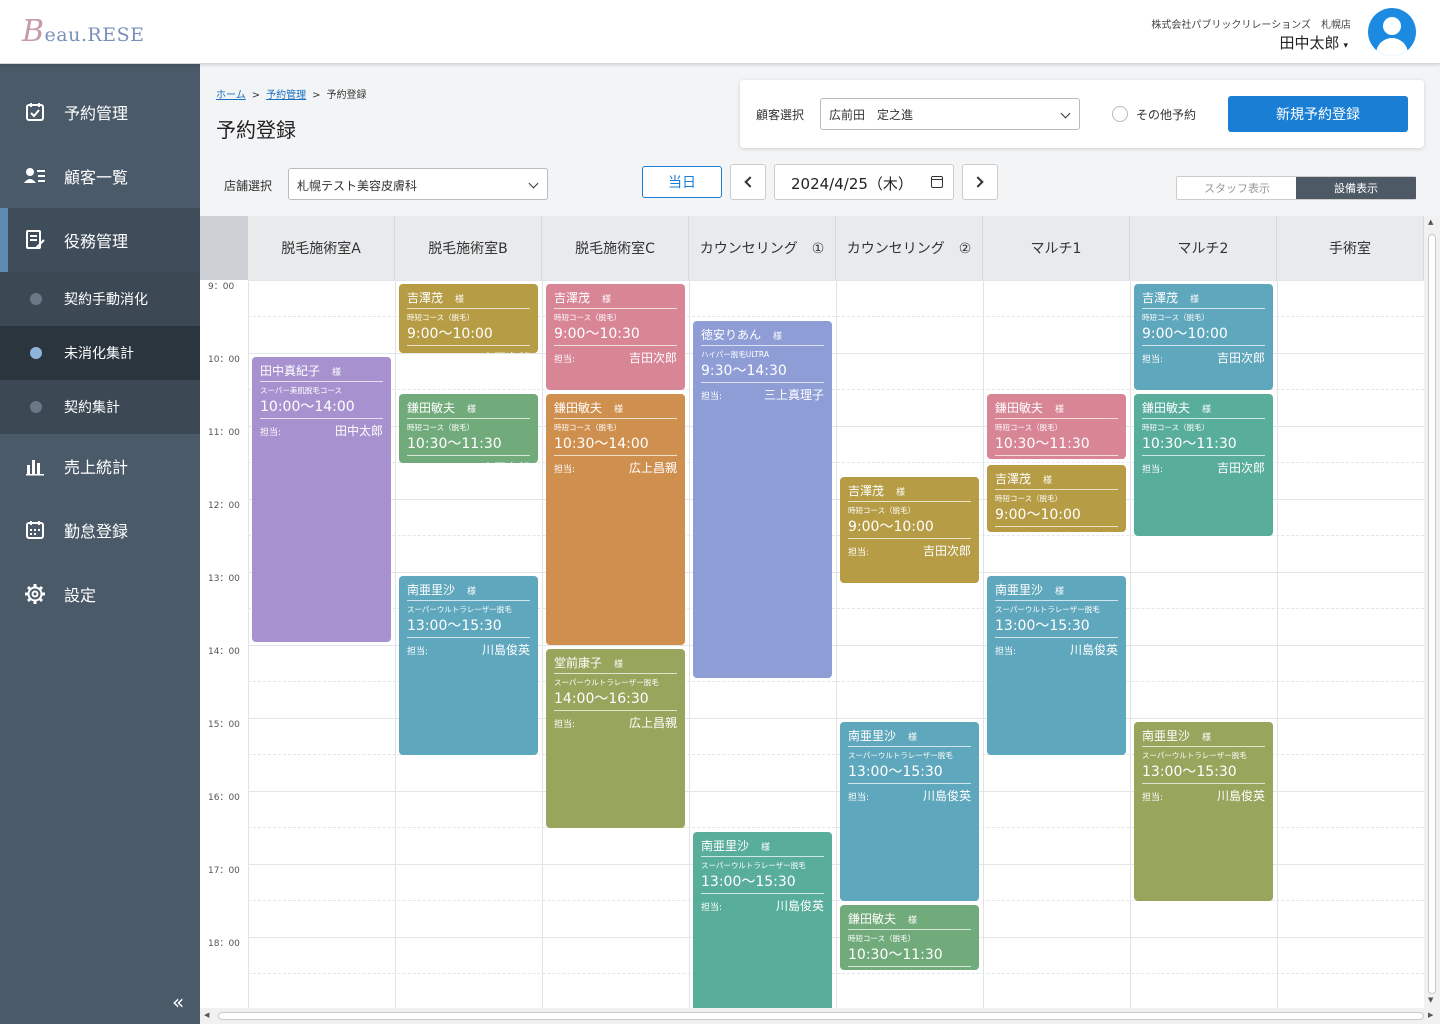 The height and width of the screenshot is (1024, 1440). I want to click on sidebar-item-settings: 設定, so click(100, 594).